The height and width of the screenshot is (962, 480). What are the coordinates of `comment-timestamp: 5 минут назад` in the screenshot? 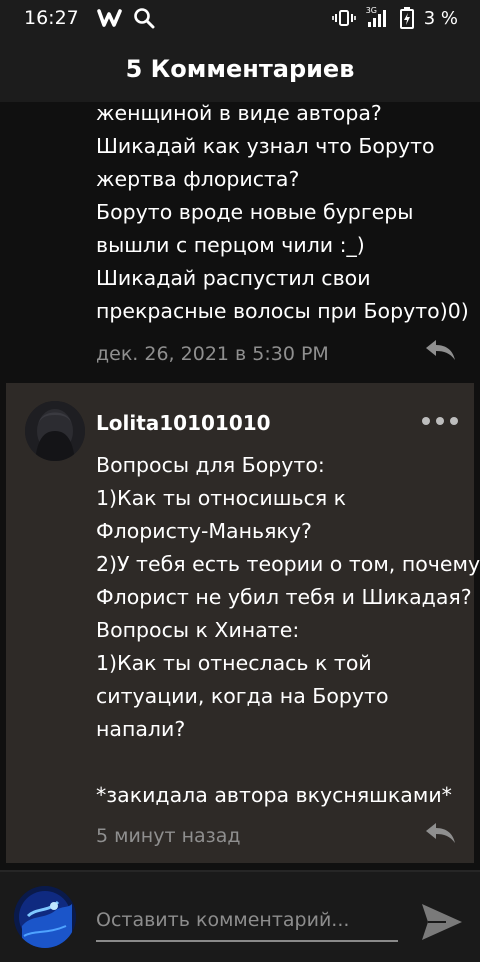 It's located at (168, 836).